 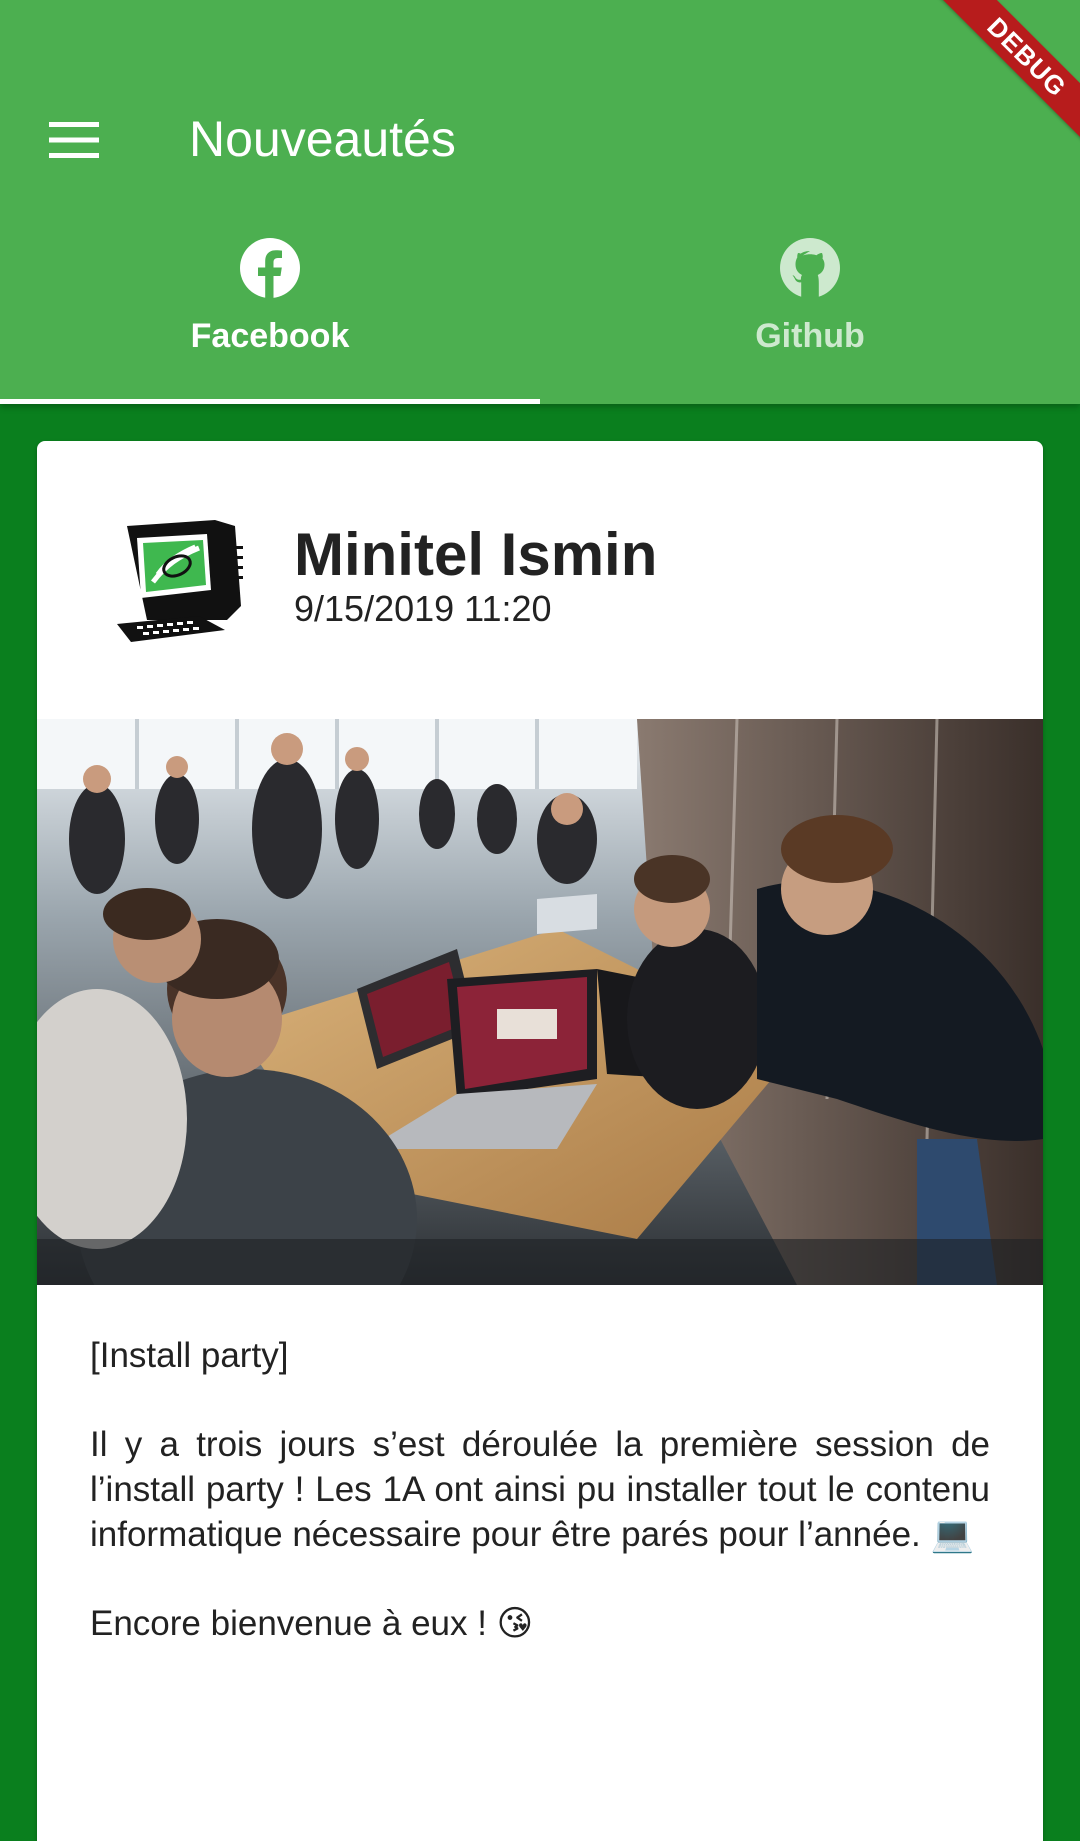 What do you see at coordinates (810, 336) in the screenshot?
I see `tab-label-github: Github` at bounding box center [810, 336].